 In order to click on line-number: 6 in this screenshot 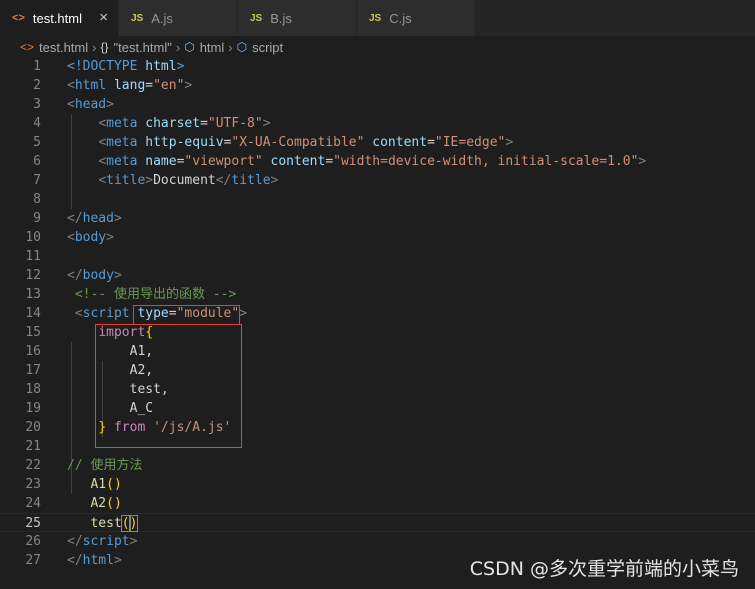, I will do `click(37, 161)`.